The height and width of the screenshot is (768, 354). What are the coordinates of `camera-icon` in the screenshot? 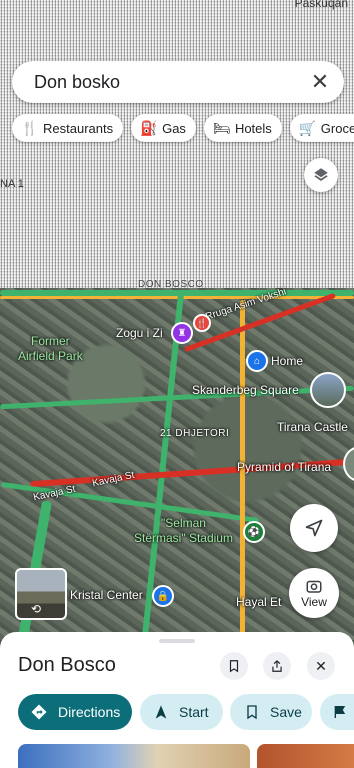 It's located at (314, 586).